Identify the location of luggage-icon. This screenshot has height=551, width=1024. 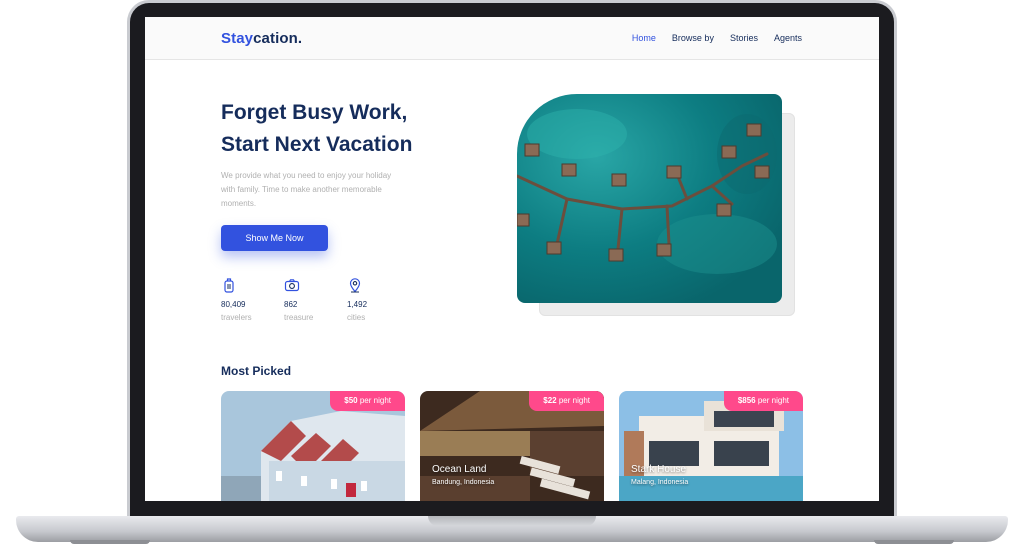
(229, 285).